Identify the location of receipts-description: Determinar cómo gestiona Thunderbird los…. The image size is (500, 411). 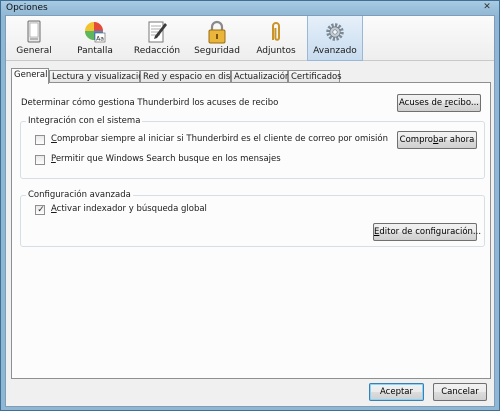
(150, 103).